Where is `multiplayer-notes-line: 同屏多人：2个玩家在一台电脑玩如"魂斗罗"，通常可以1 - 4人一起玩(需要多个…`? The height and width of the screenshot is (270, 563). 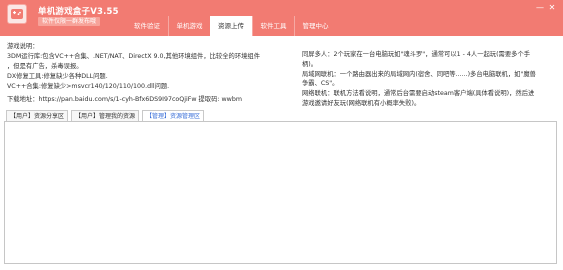
multiplayer-notes-line: 同屏多人：2个玩家在一台电脑玩如"魂斗罗"，通常可以1 - 4人一起玩(需要多个… is located at coordinates (416, 54).